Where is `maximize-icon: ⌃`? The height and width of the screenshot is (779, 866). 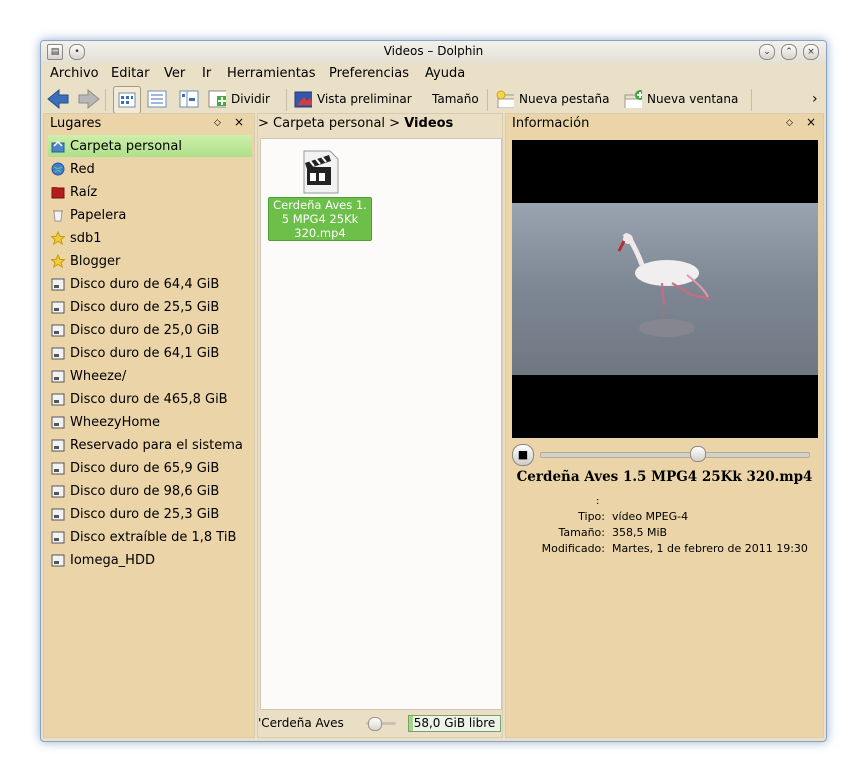
maximize-icon: ⌃ is located at coordinates (789, 52).